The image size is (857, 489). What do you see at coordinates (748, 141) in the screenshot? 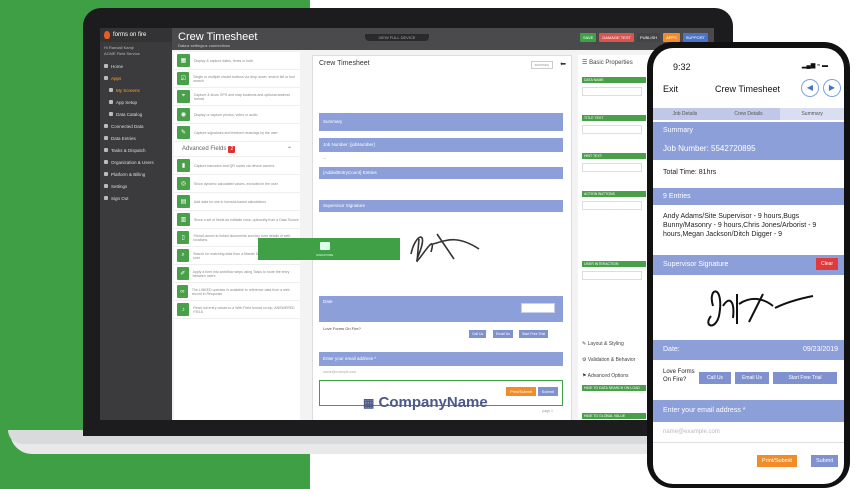
I see `summary-section: Summary Job Number: 5542720895` at bounding box center [748, 141].